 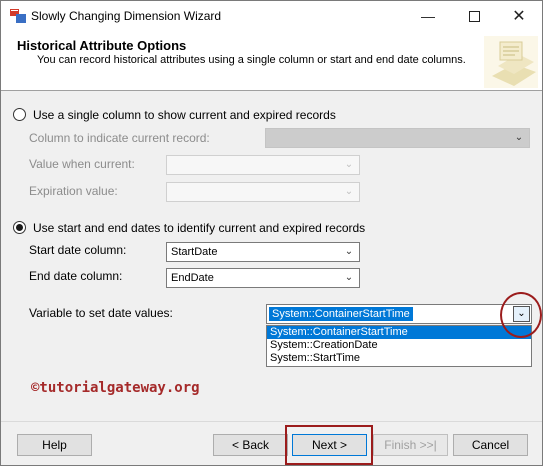 What do you see at coordinates (329, 445) in the screenshot?
I see `next-button: Next >` at bounding box center [329, 445].